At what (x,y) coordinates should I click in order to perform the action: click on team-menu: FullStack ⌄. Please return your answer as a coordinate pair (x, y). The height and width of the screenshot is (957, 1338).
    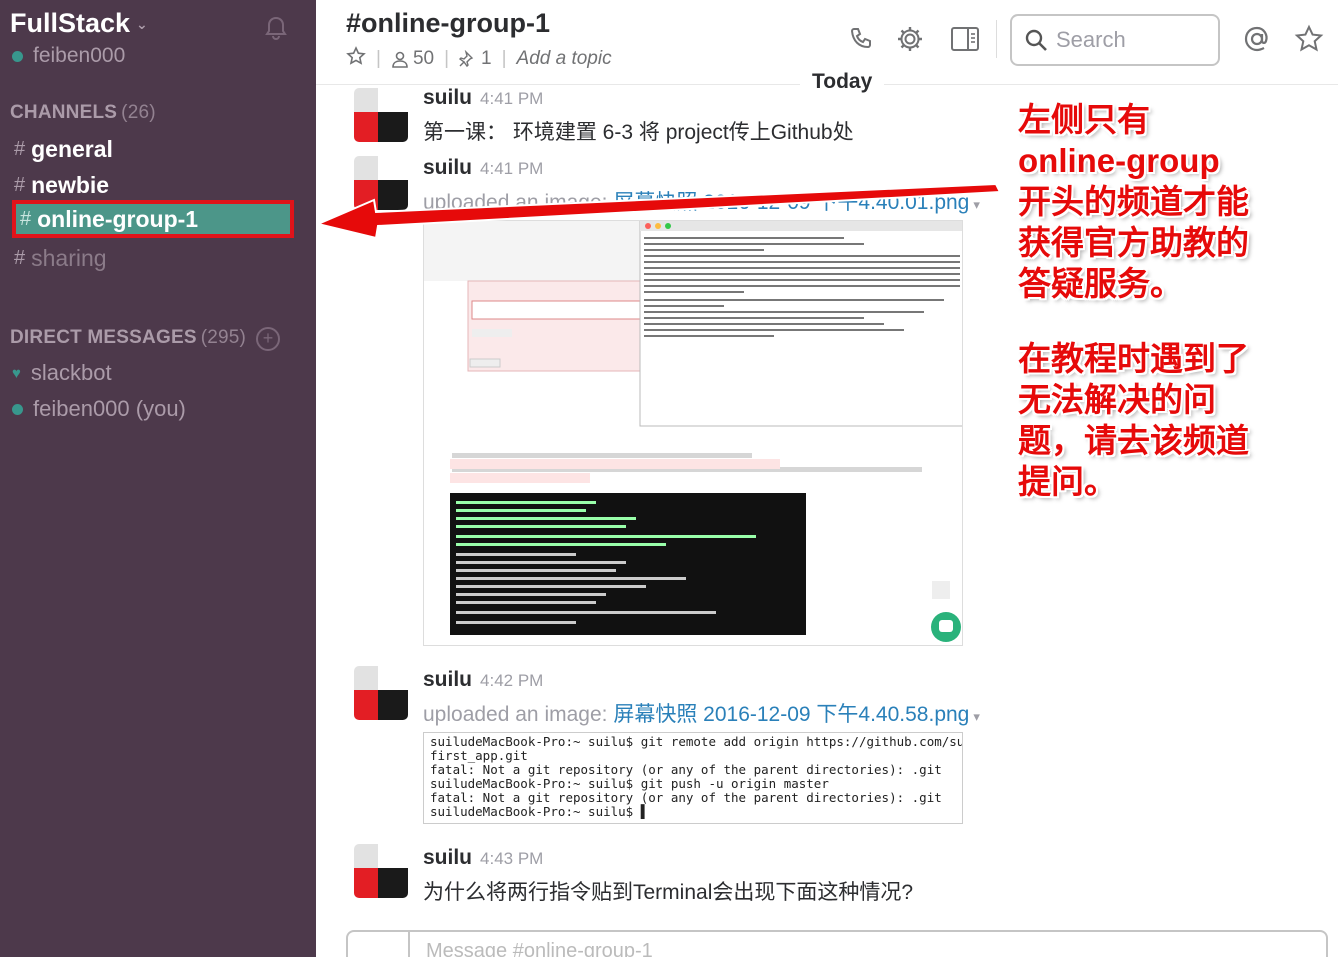
    Looking at the image, I should click on (79, 23).